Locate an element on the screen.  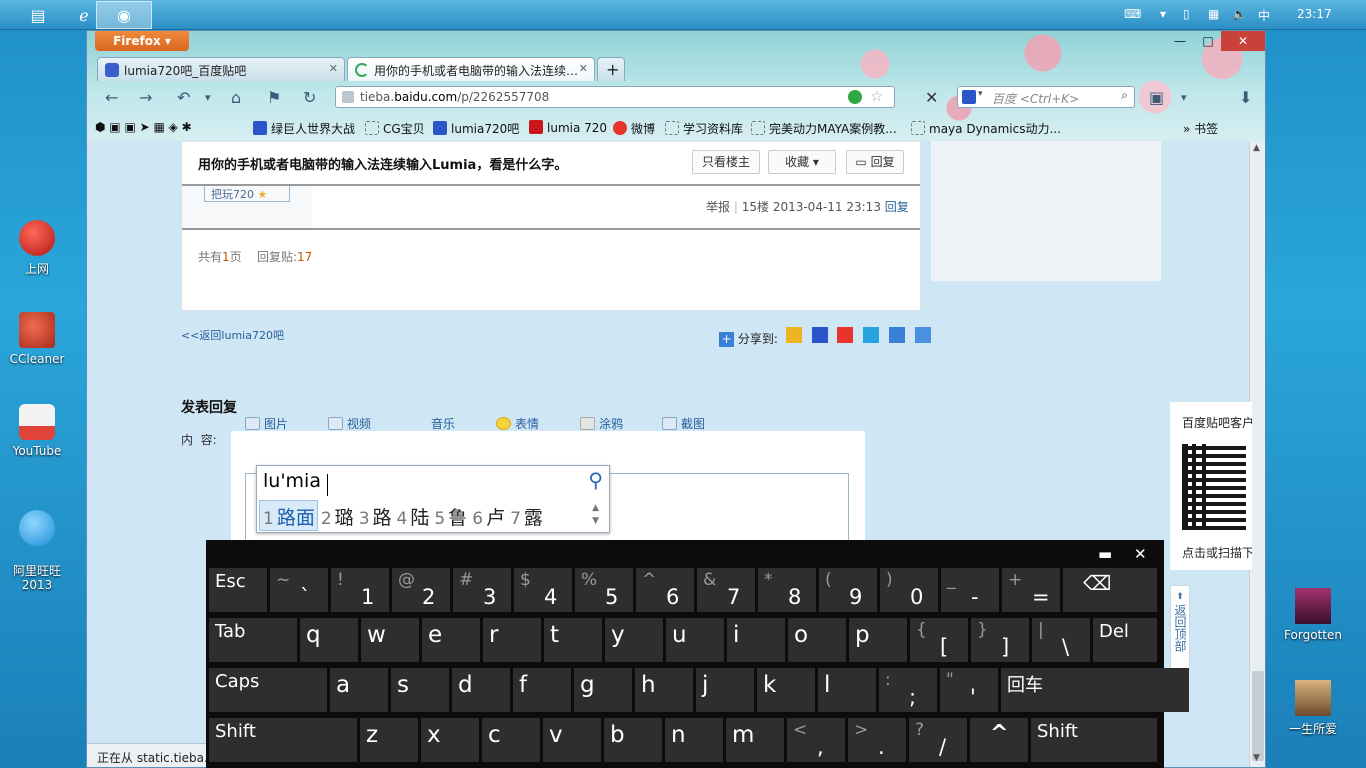
keyboard-tray-icon: ⌨ is located at coordinates (1132, 14).